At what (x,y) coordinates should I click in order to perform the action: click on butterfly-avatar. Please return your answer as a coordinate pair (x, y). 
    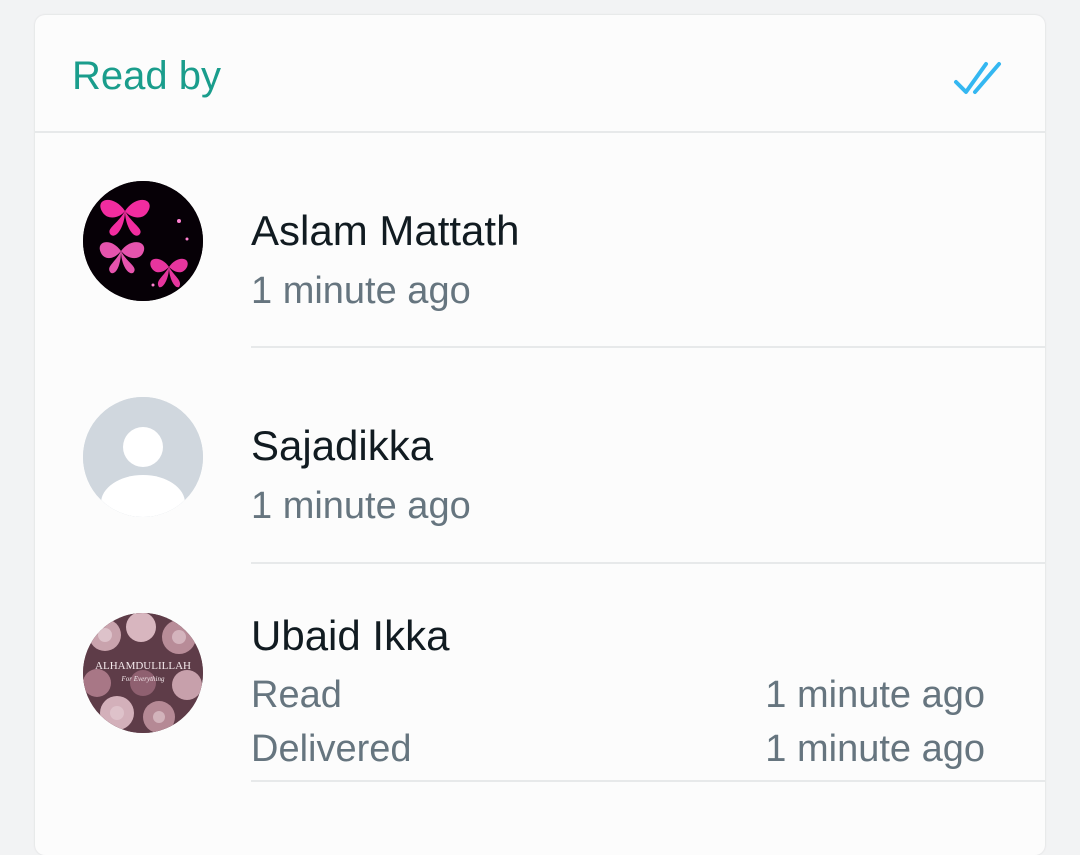
    Looking at the image, I should click on (143, 241).